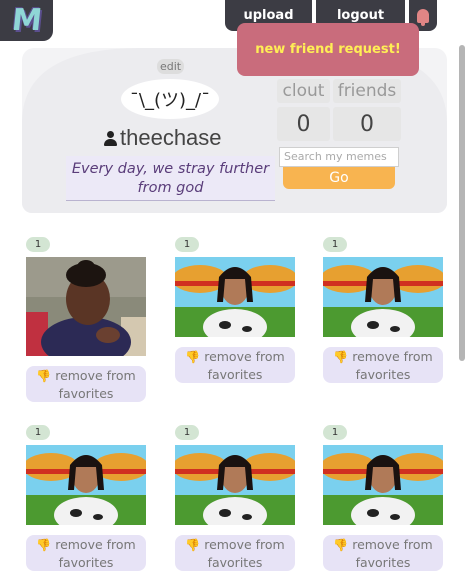 The height and width of the screenshot is (572, 469). I want to click on bell-icon, so click(423, 17).